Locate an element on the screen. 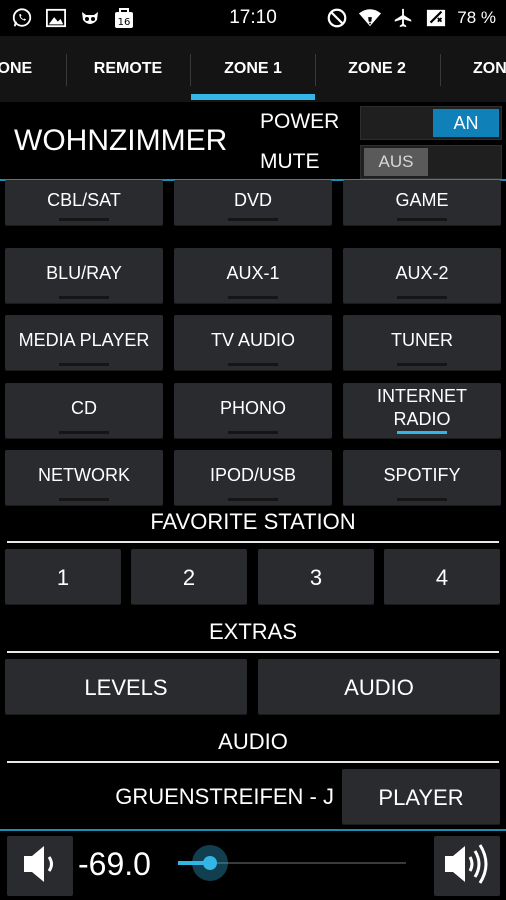 This screenshot has height=900, width=506. volume-value: -69.0 is located at coordinates (114, 864).